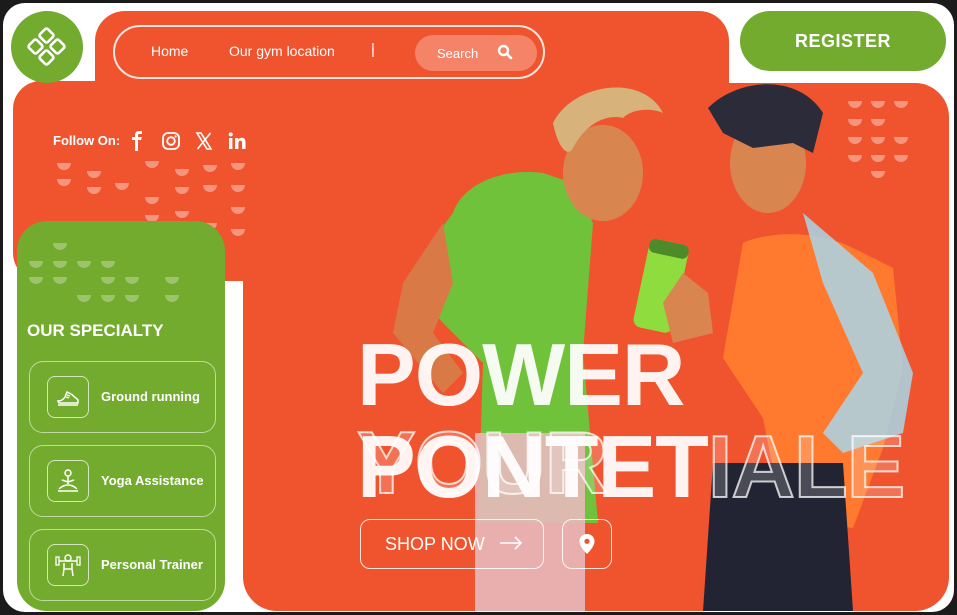 This screenshot has height=615, width=957. I want to click on location-button, so click(587, 544).